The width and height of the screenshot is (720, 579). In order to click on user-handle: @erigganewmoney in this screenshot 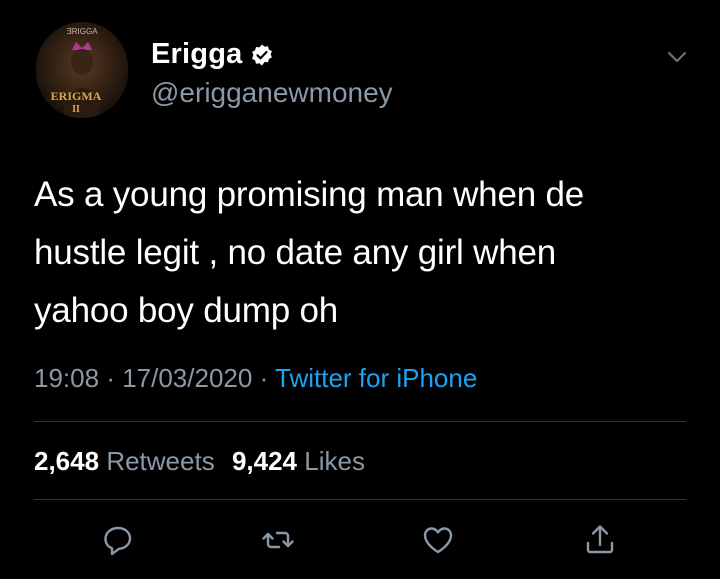, I will do `click(272, 93)`.